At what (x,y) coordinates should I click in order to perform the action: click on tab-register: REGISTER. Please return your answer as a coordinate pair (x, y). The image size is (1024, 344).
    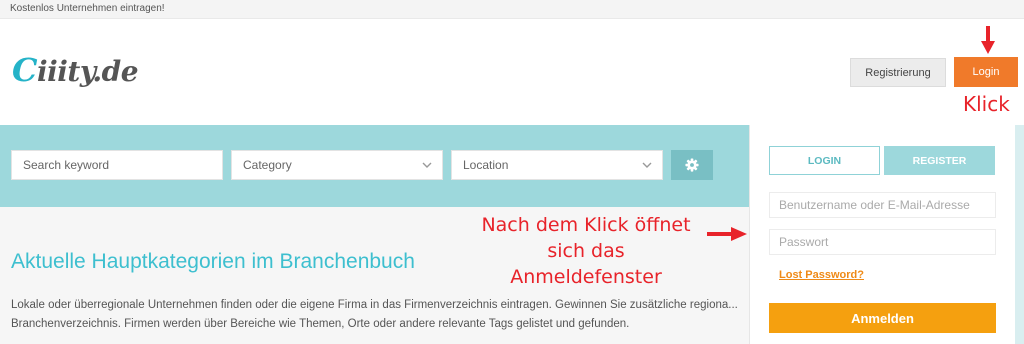
    Looking at the image, I should click on (939, 160).